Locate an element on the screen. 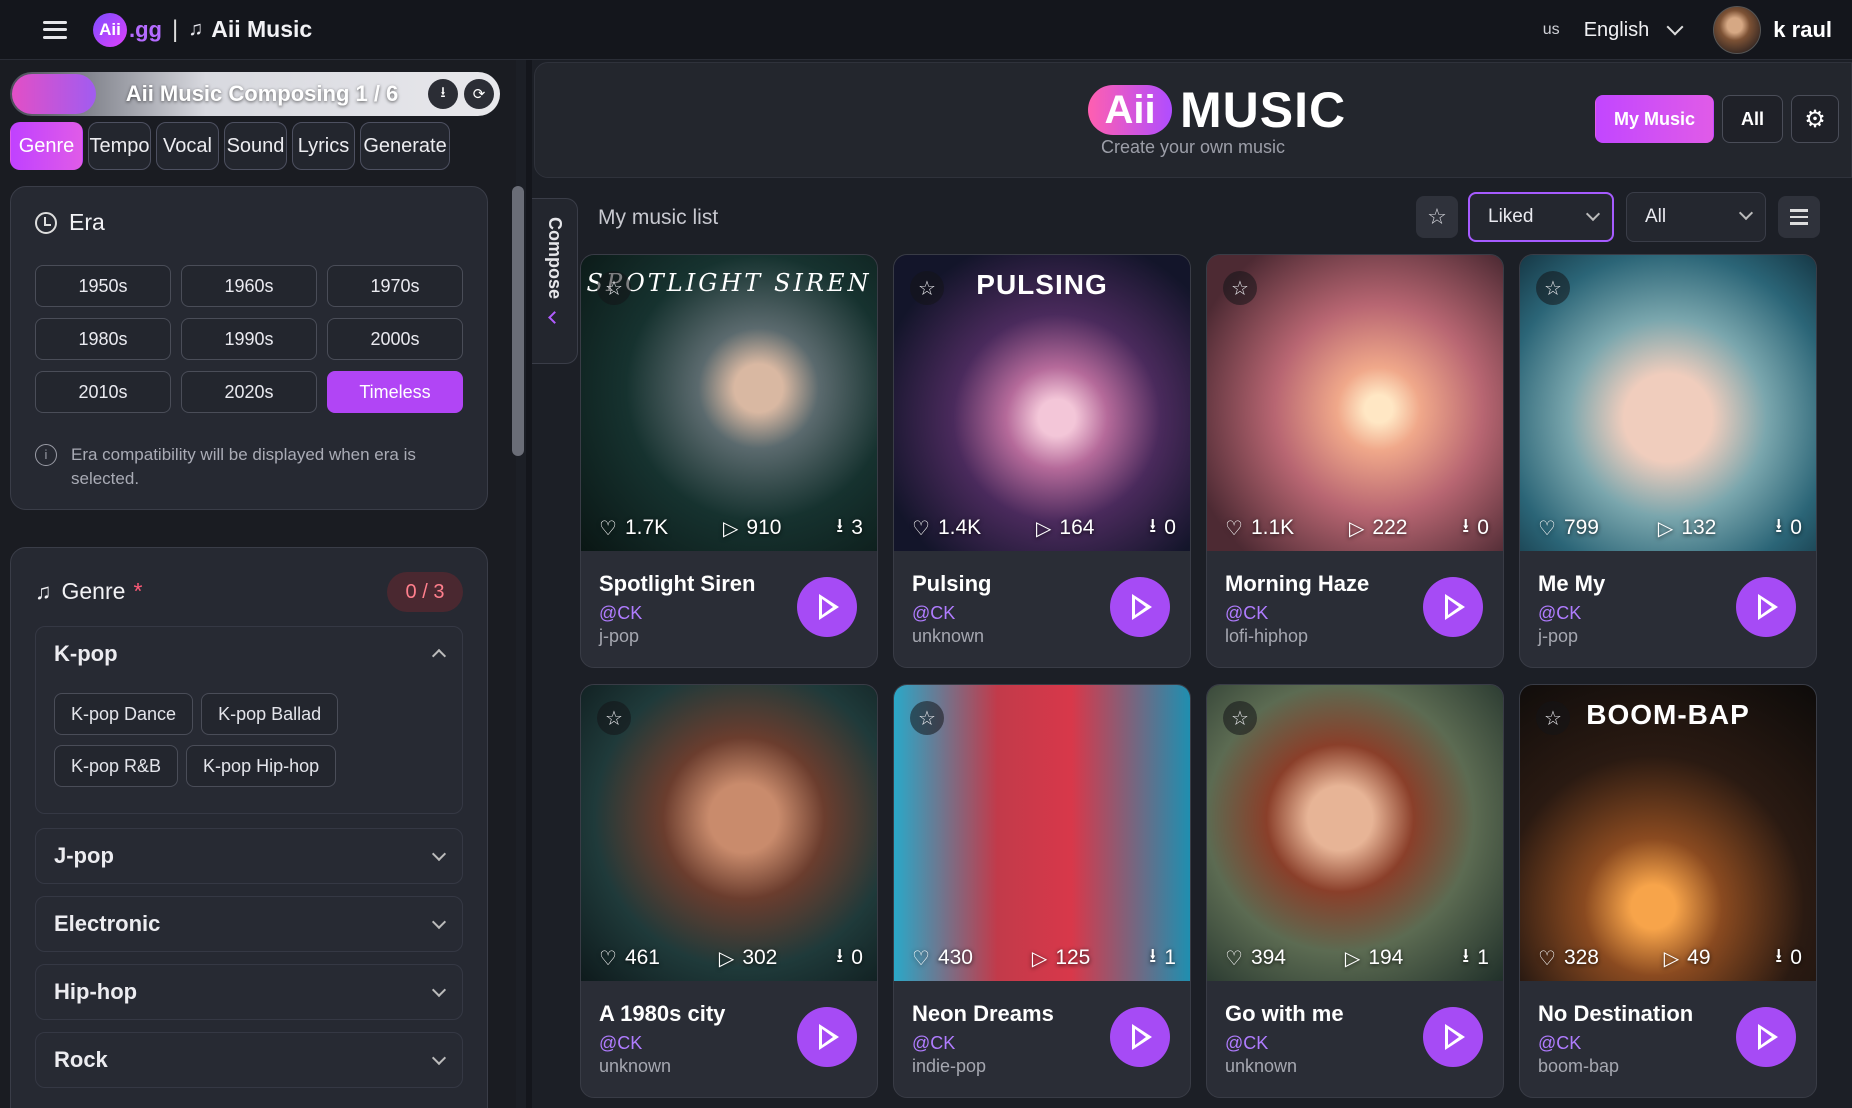 This screenshot has width=1852, height=1108. genre-group-rock: Rock is located at coordinates (249, 1060).